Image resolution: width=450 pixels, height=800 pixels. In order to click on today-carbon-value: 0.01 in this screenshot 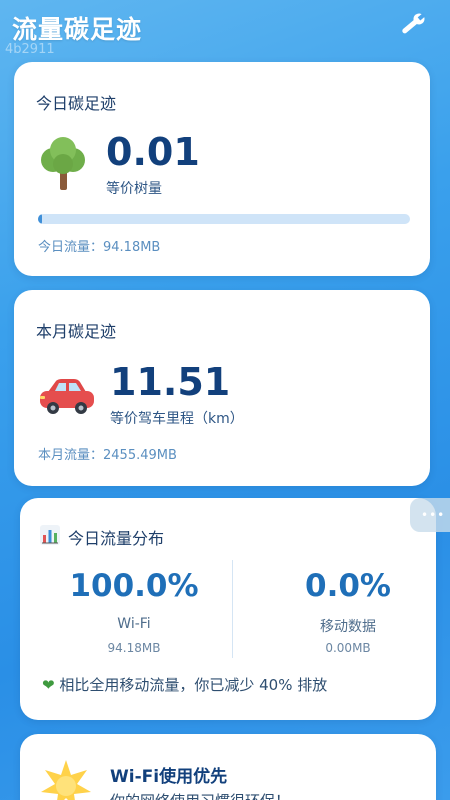, I will do `click(153, 152)`.